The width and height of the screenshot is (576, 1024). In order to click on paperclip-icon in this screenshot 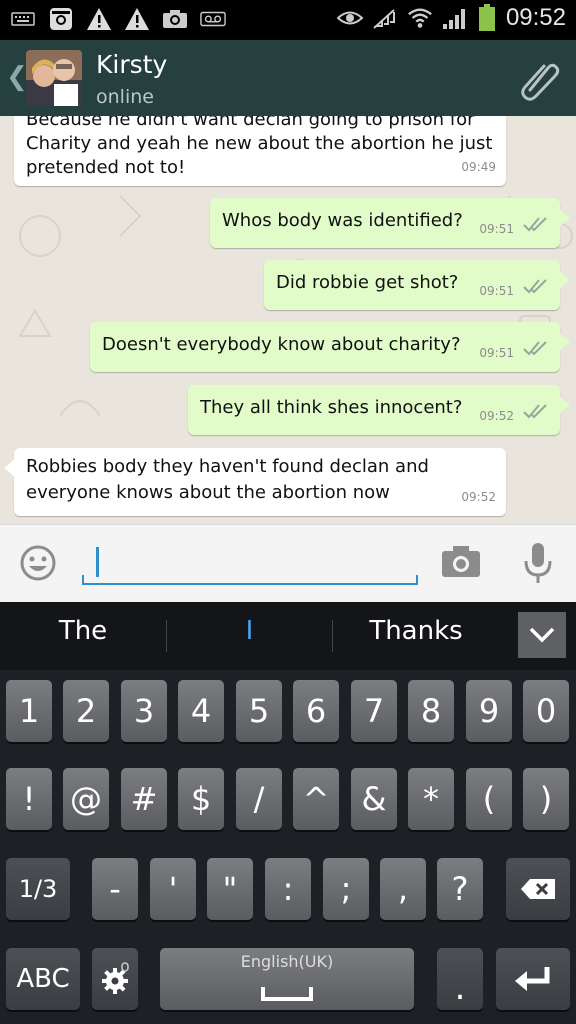, I will do `click(539, 79)`.